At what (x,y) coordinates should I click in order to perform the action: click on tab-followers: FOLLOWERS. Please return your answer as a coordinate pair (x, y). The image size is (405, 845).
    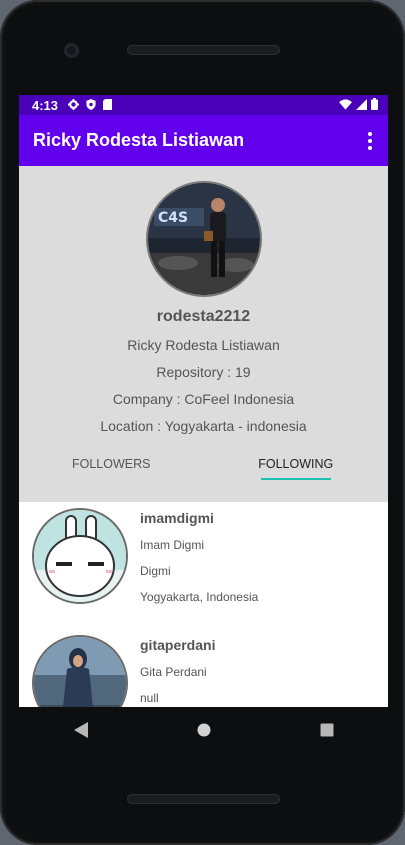
    Looking at the image, I should click on (111, 472).